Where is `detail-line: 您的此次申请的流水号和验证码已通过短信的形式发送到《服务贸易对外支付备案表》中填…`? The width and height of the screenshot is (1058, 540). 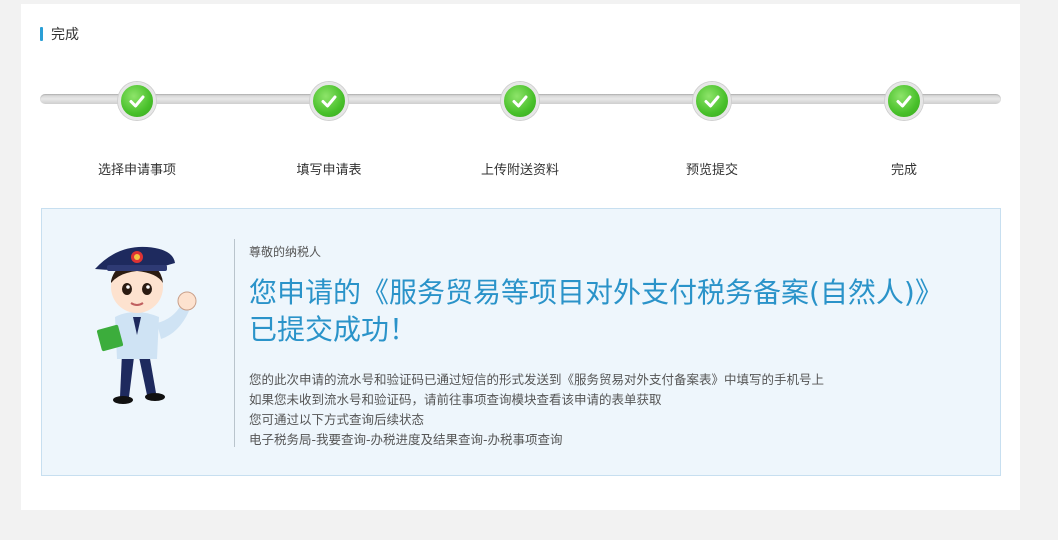
detail-line: 您的此次申请的流水号和验证码已通过短信的形式发送到《服务贸易对外支付备案表》中填… is located at coordinates (537, 379).